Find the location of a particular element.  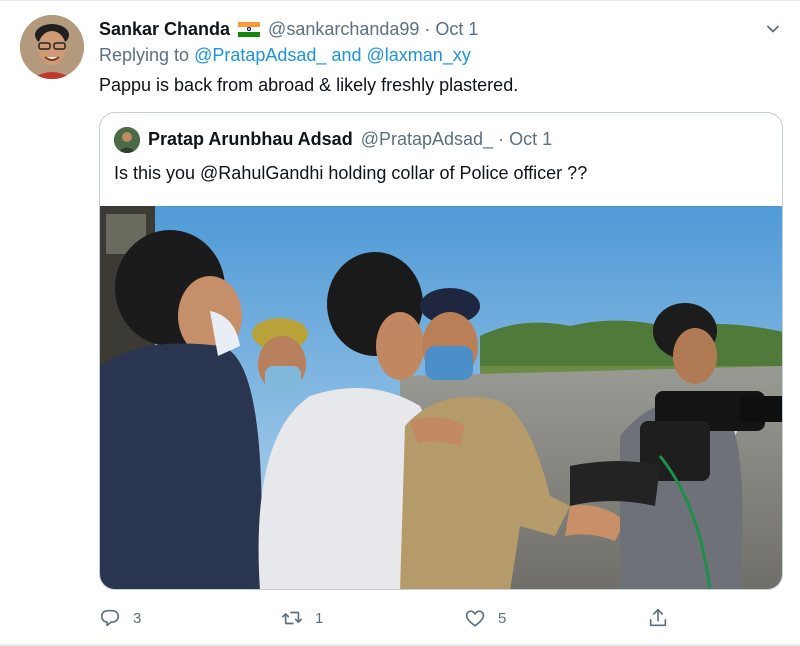

quoted-author-avatar is located at coordinates (127, 140).